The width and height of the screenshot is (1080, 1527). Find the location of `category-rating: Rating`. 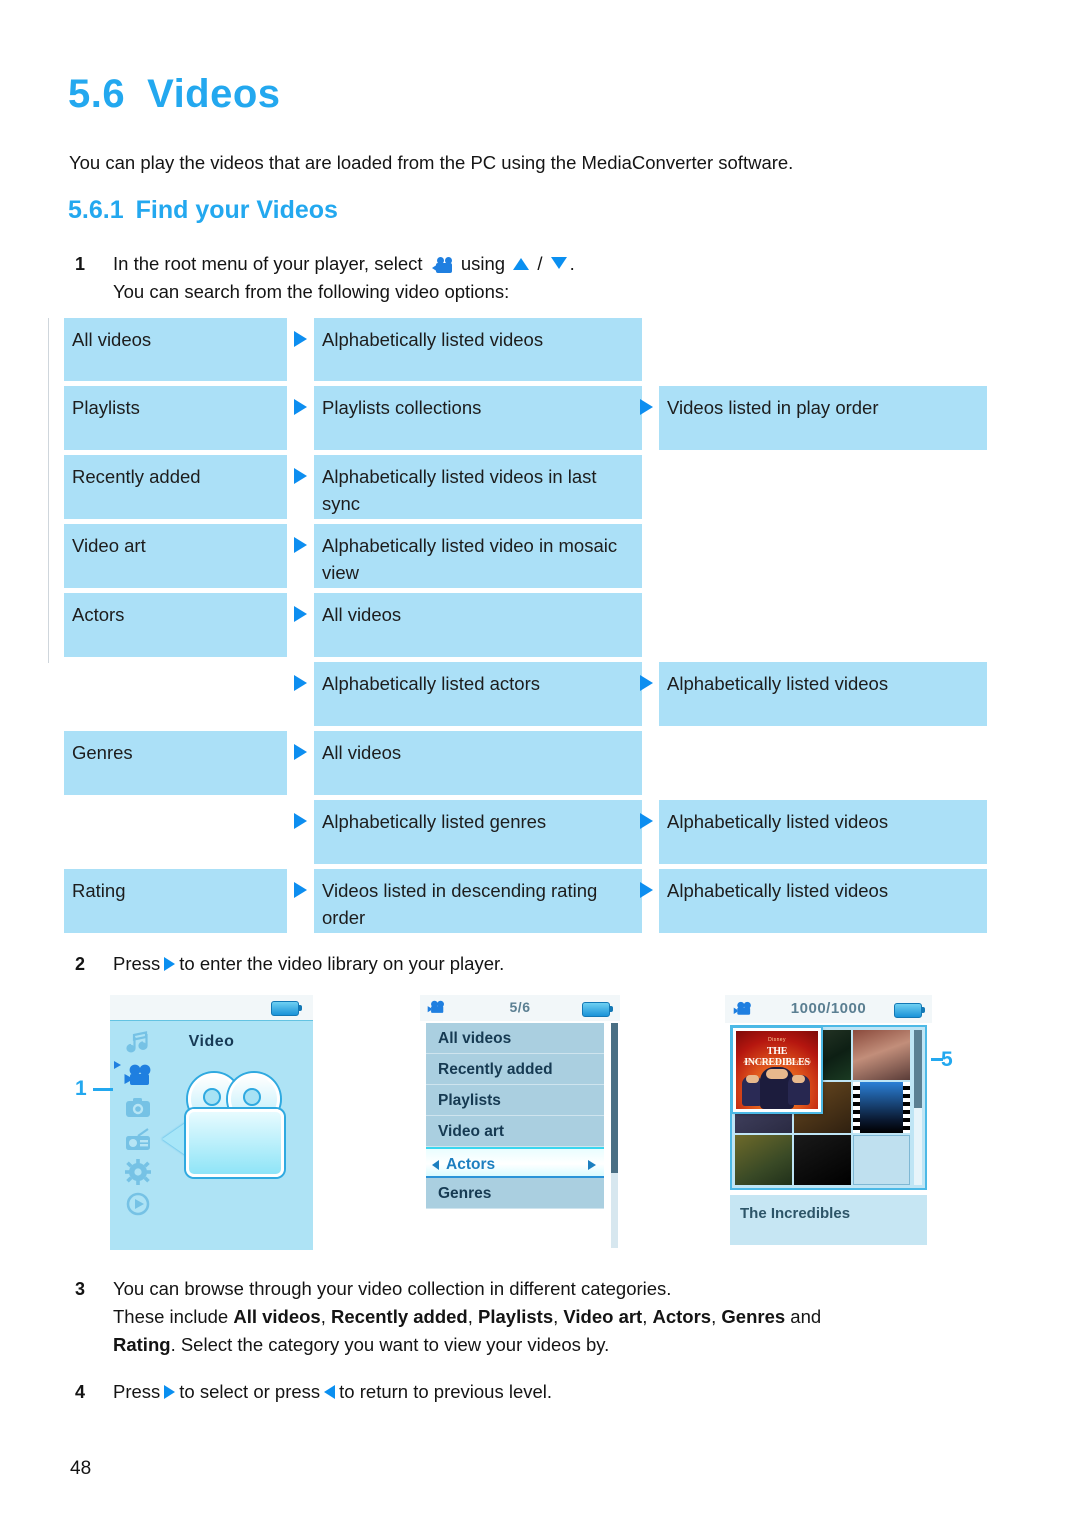

category-rating: Rating is located at coordinates (142, 1344).